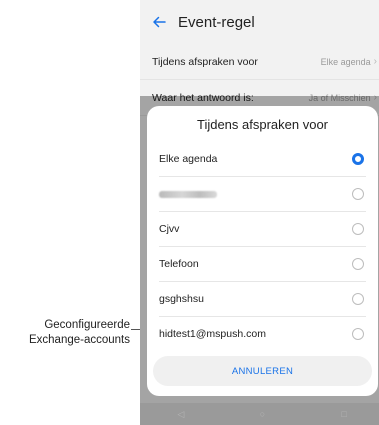 Image resolution: width=379 pixels, height=425 pixels. Describe the element at coordinates (181, 299) in the screenshot. I see `option-label: gsghshsu` at that location.